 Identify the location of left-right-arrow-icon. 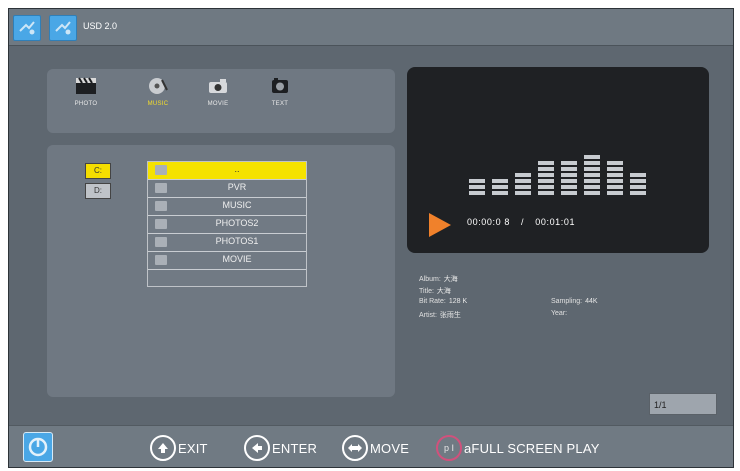
(355, 448).